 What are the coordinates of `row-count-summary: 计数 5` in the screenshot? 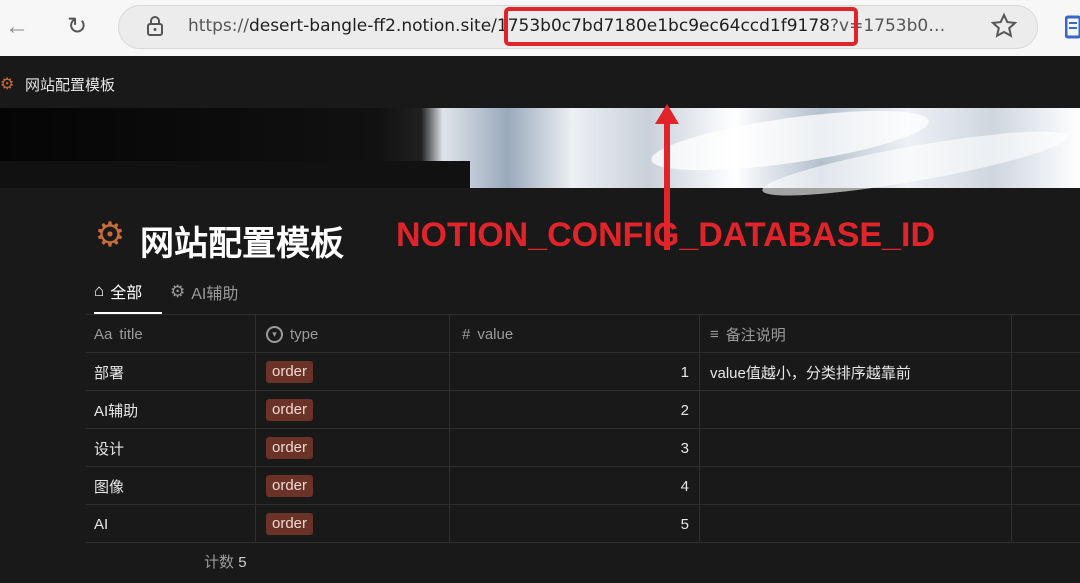 It's located at (225, 561).